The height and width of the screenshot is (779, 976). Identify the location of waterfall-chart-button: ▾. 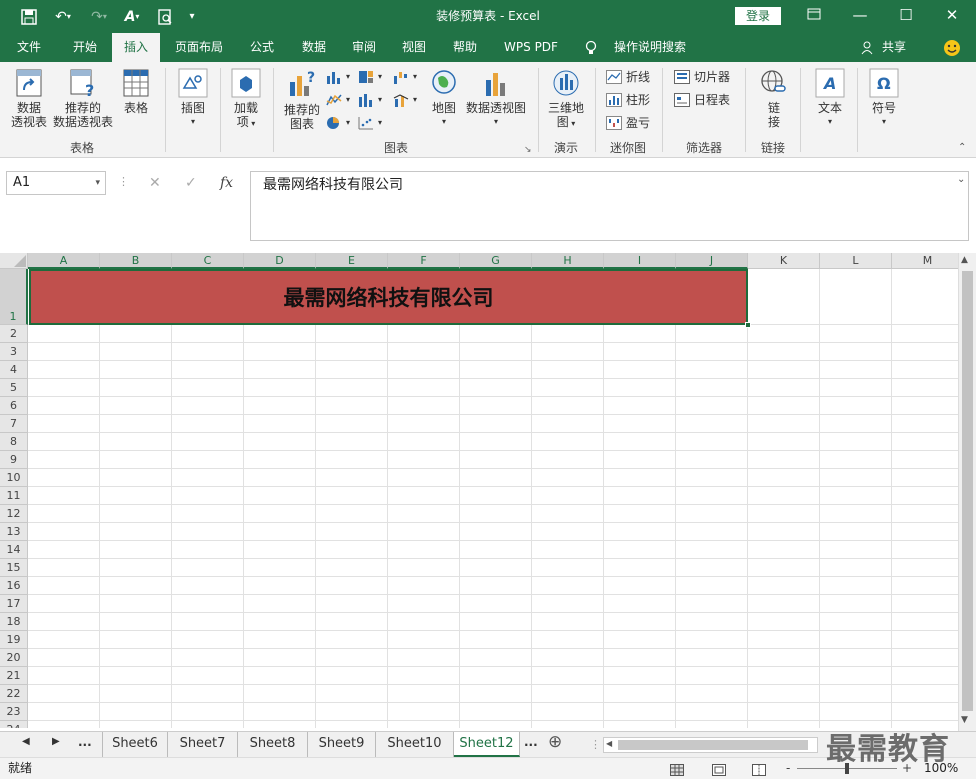
(405, 77).